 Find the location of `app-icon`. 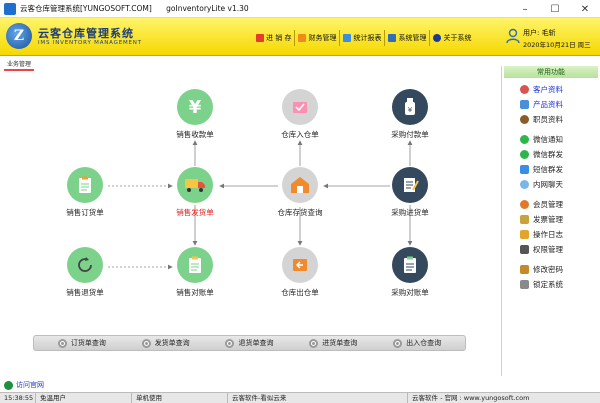

app-icon is located at coordinates (10, 8).